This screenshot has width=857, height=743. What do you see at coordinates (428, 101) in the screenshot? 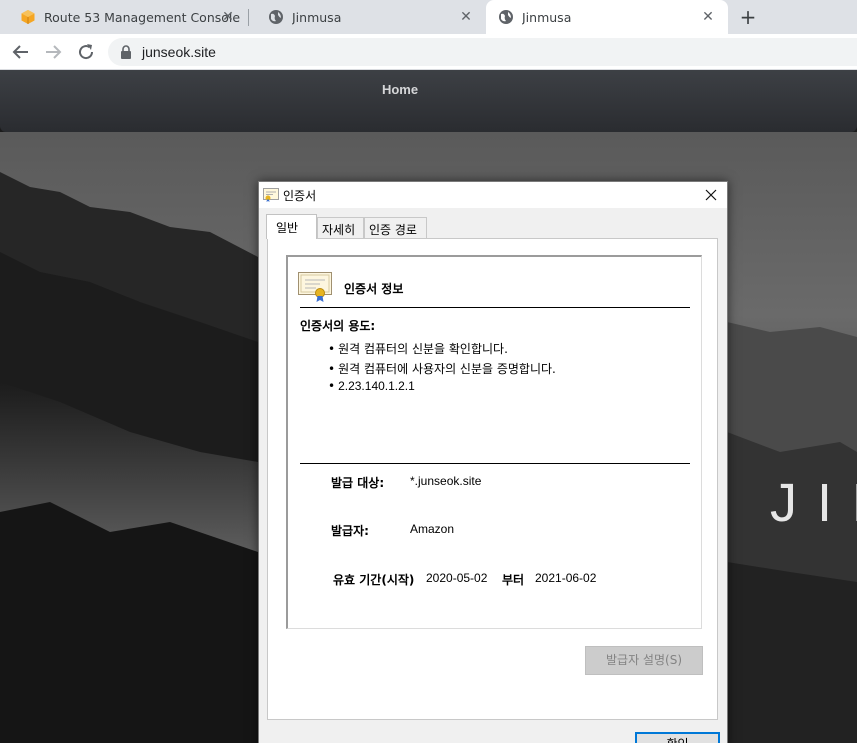
I see `site-navbar: Home` at bounding box center [428, 101].